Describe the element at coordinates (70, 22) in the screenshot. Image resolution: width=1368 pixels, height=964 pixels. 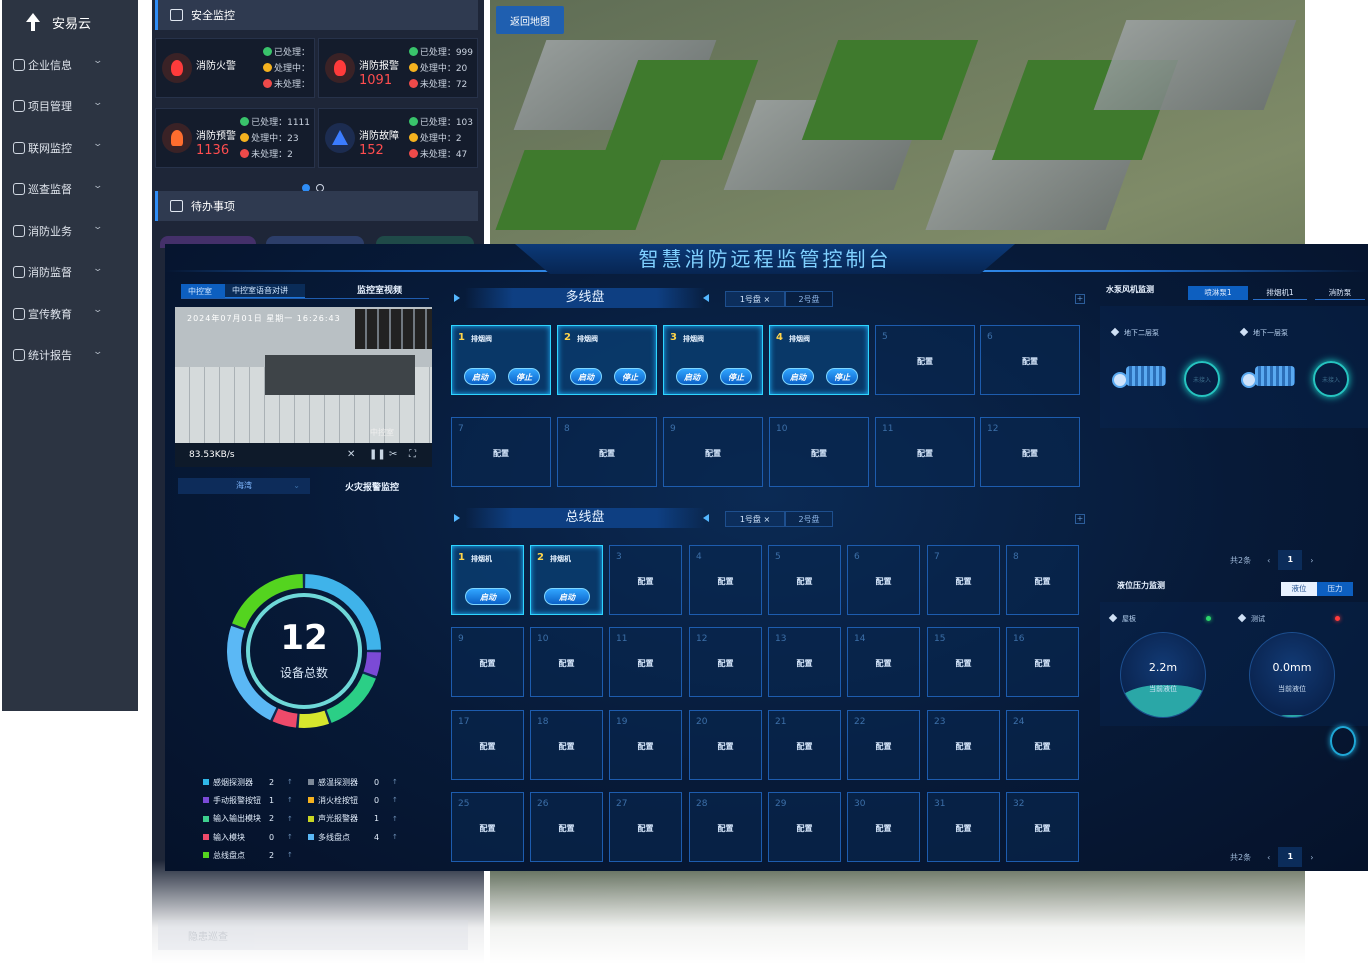
I see `brand: 安易云` at that location.